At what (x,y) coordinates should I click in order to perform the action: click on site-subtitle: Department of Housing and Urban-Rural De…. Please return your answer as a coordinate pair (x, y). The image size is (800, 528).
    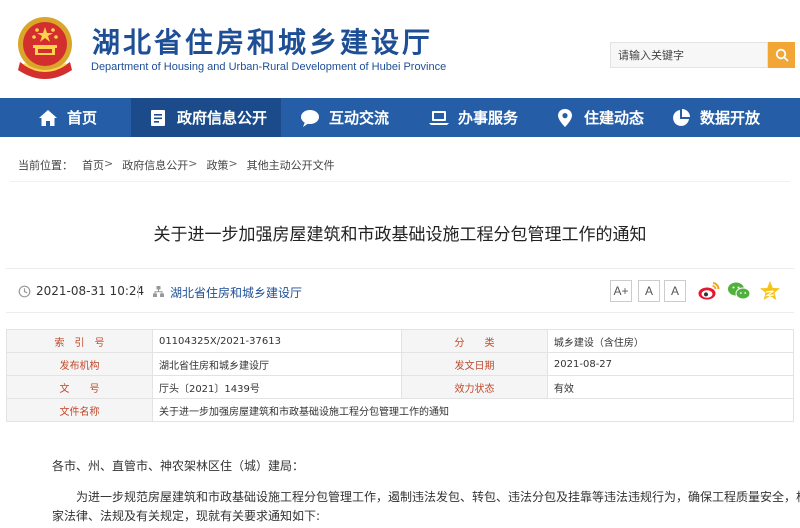
    Looking at the image, I should click on (269, 67).